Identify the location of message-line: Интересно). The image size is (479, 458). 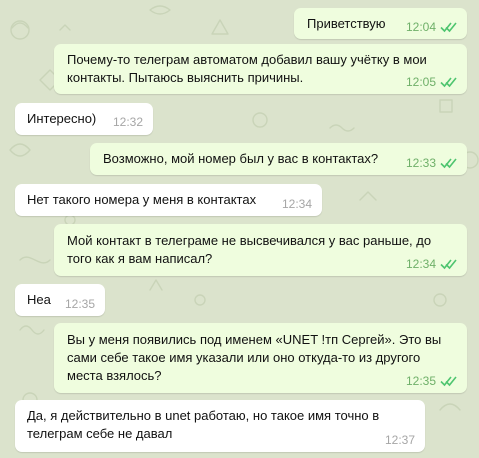
(62, 118).